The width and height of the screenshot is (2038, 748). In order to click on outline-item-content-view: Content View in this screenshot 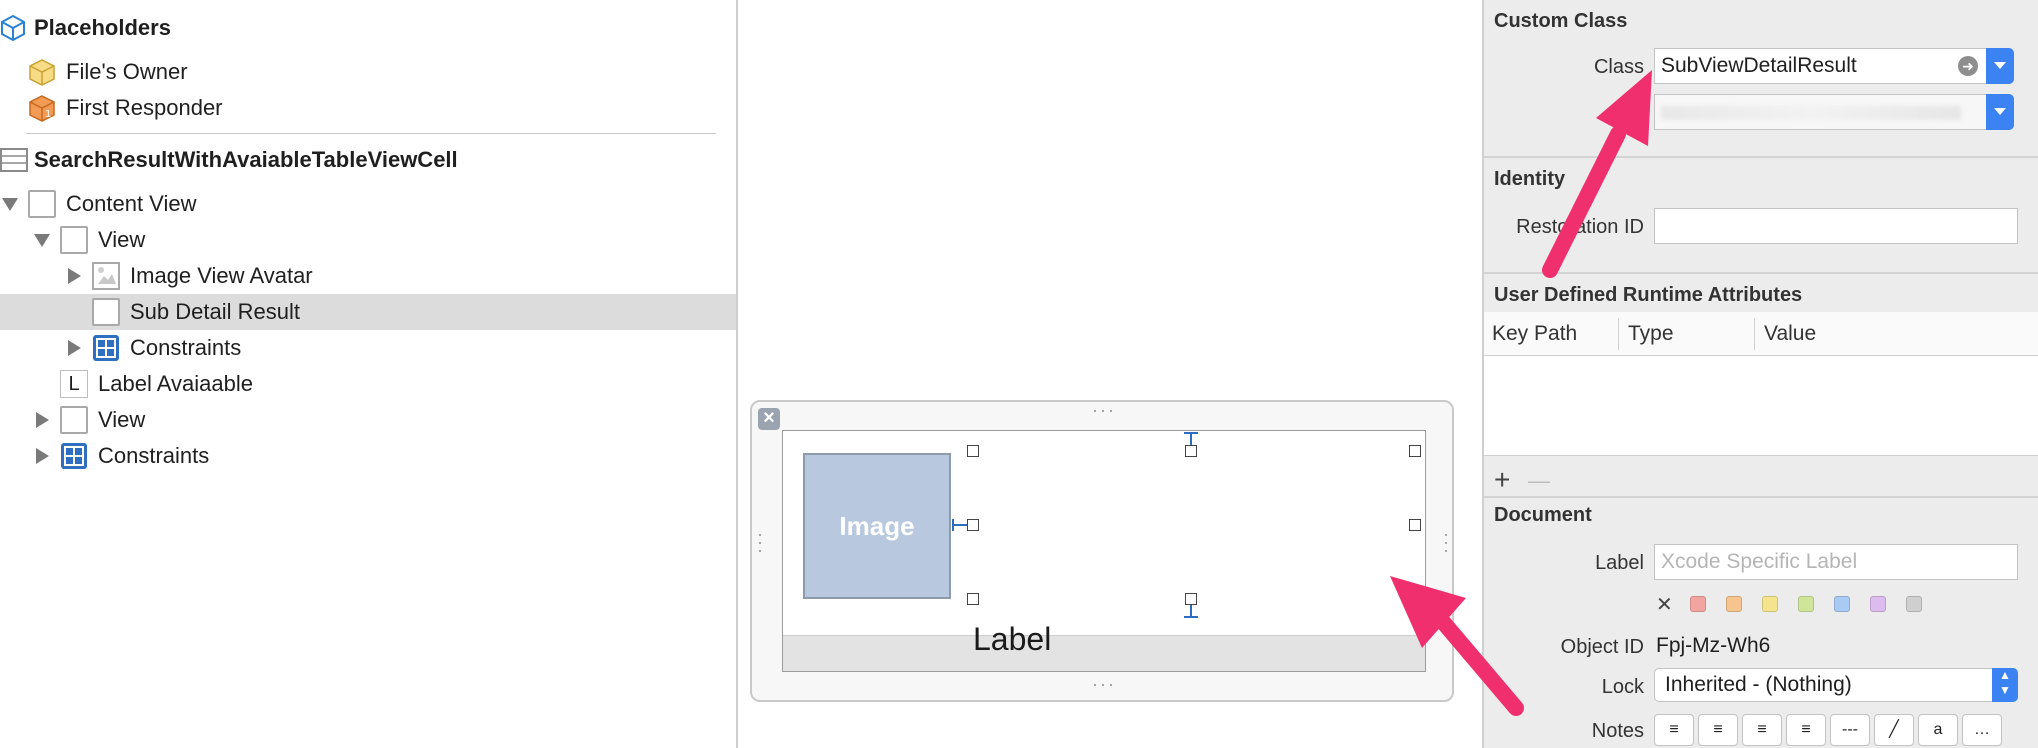, I will do `click(368, 204)`.